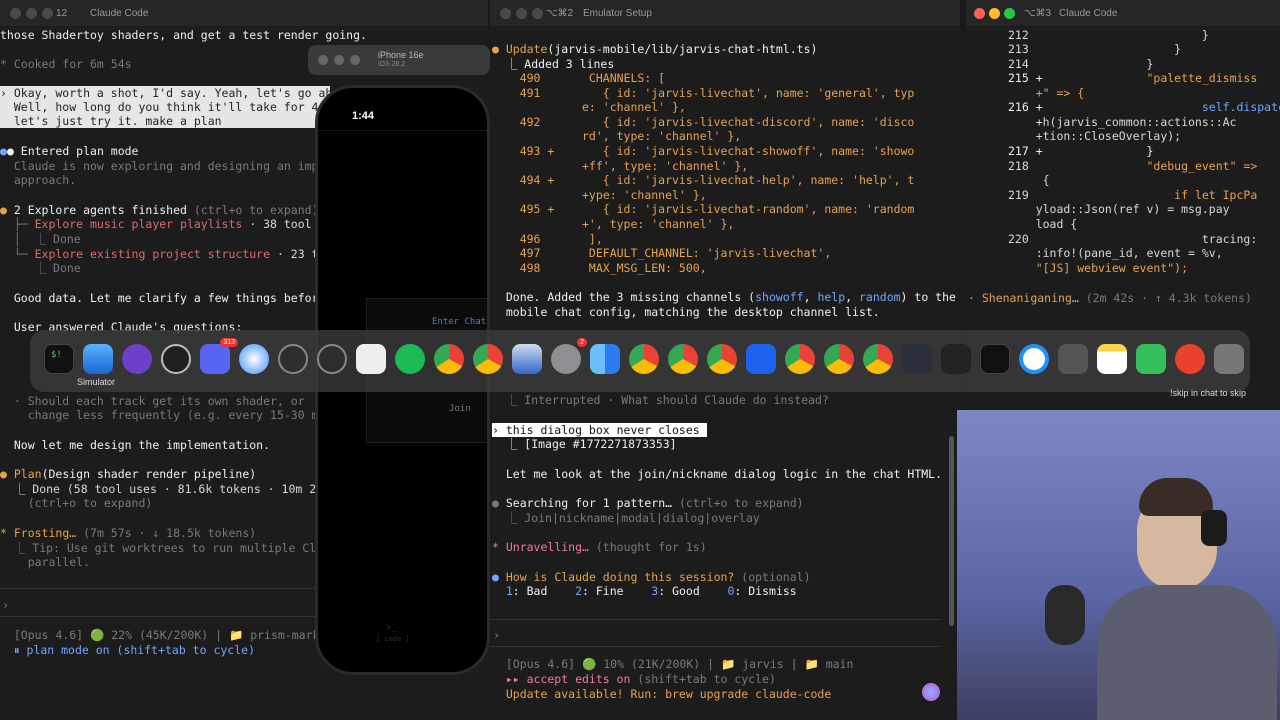  Describe the element at coordinates (662, 253) in the screenshot. I see `code-line: 497 DEFAULT_CHANNEL: 'jarvis-livechat',` at that location.